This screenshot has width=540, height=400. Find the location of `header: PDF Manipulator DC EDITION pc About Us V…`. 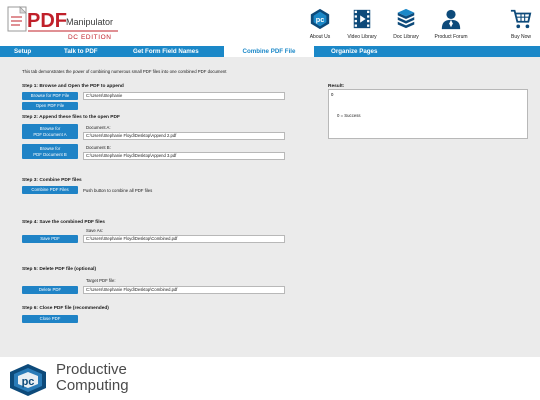

header: PDF Manipulator DC EDITION pc About Us V… is located at coordinates (270, 23).